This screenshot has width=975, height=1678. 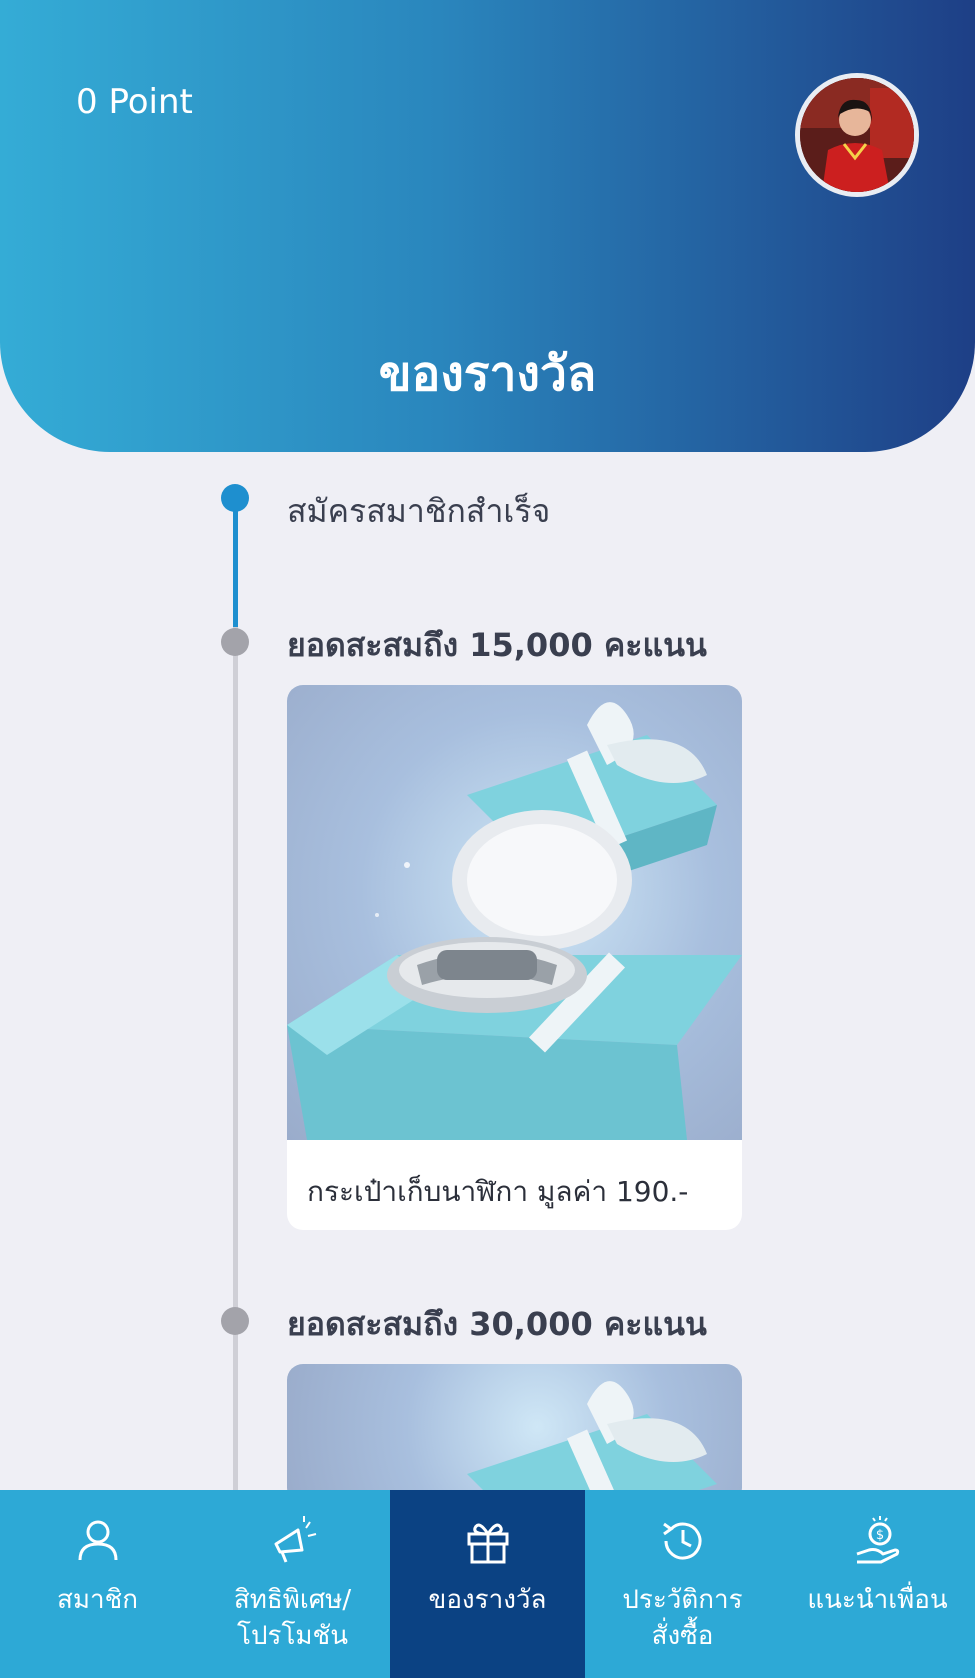 What do you see at coordinates (497, 645) in the screenshot?
I see `milestone-label: ยอดสะสมถึง 15,000 คะแนน` at bounding box center [497, 645].